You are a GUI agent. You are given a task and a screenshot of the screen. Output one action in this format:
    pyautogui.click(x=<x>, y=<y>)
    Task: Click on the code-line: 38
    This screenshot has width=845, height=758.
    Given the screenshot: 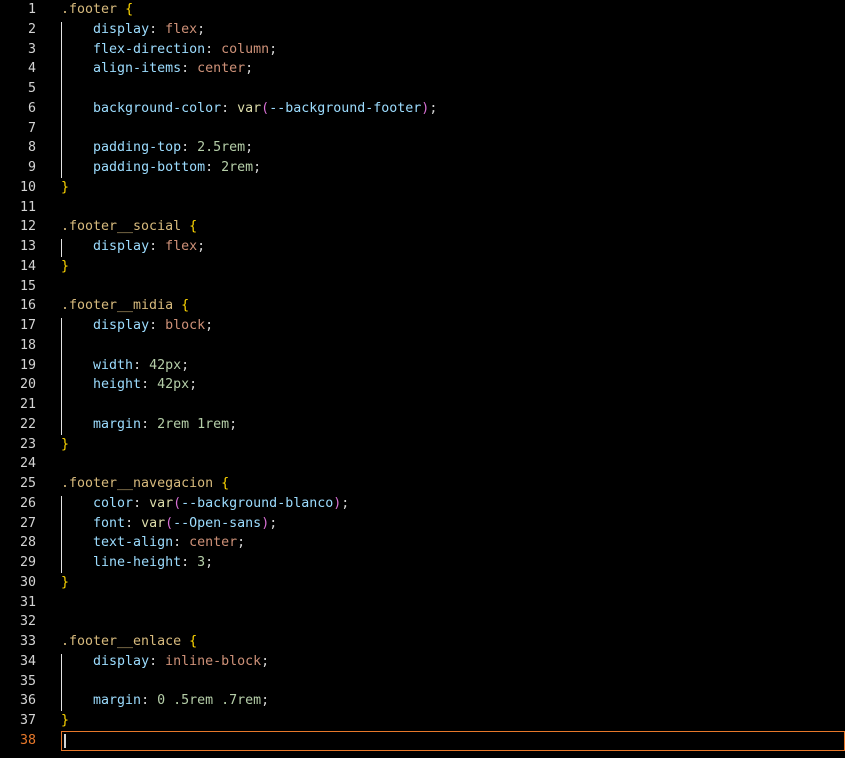 What is the action you would take?
    pyautogui.click(x=422, y=741)
    